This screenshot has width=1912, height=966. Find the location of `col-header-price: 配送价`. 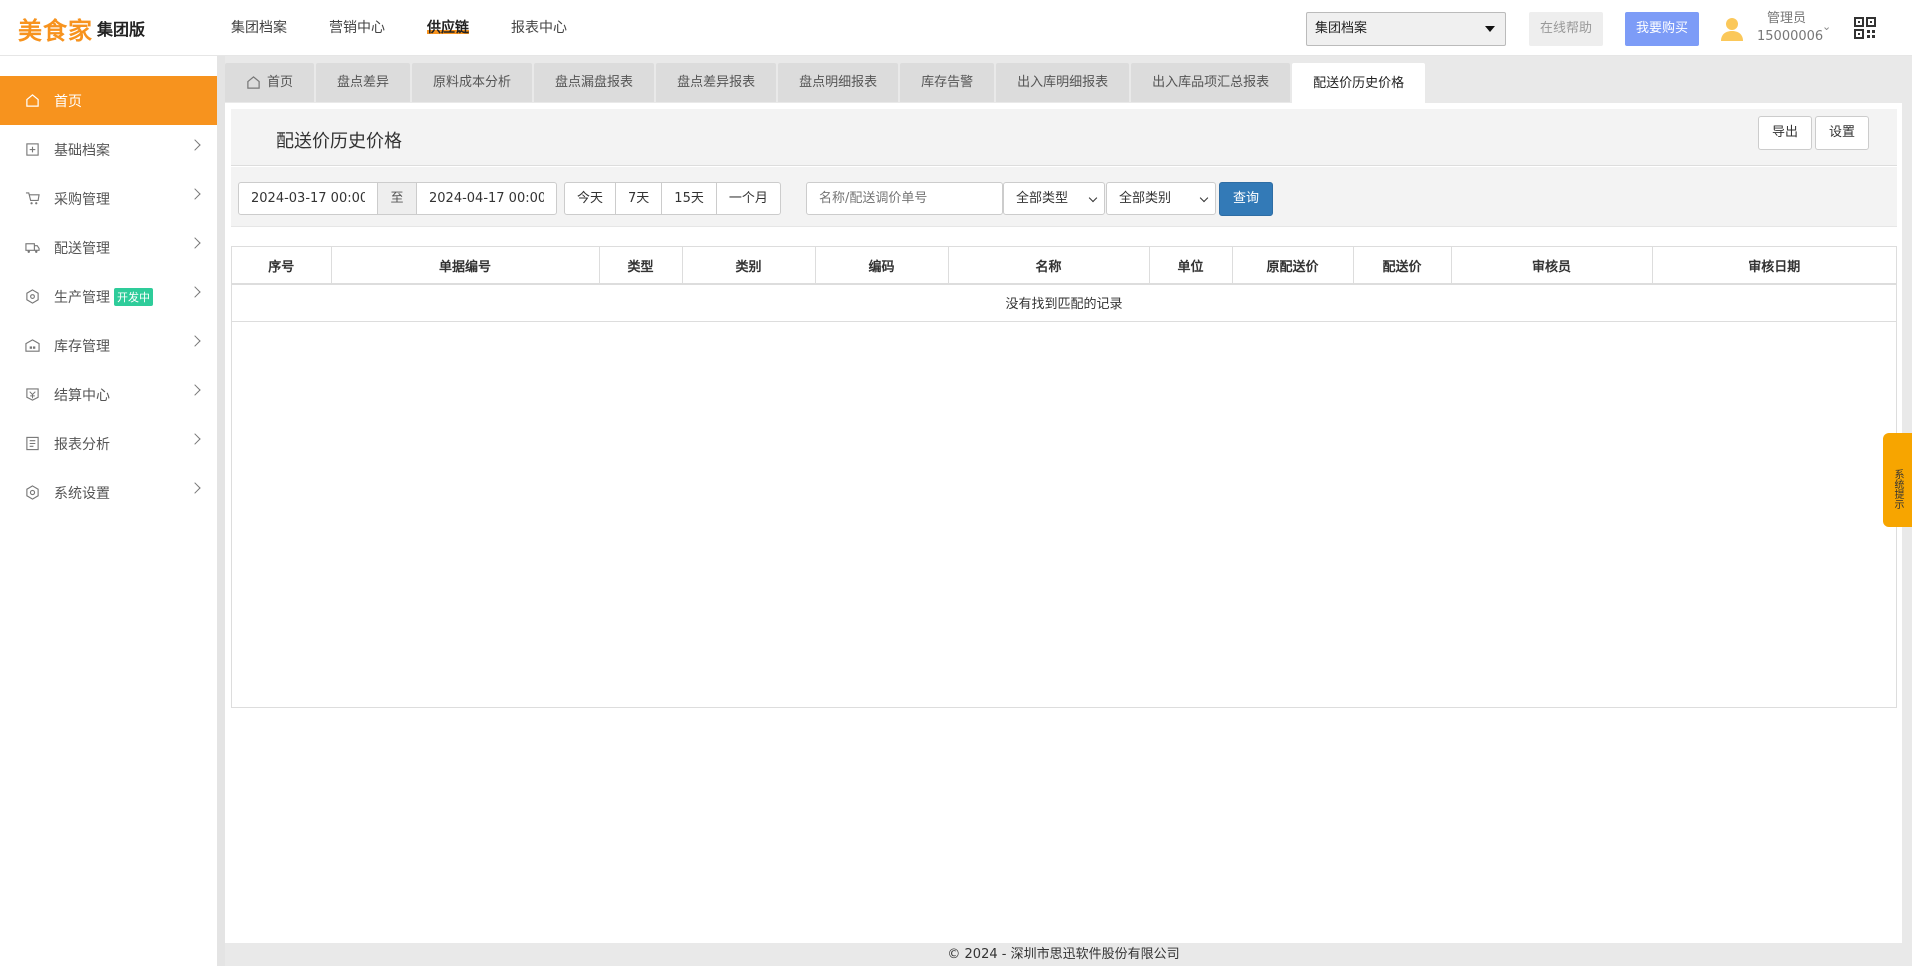

col-header-price: 配送价 is located at coordinates (1402, 266).